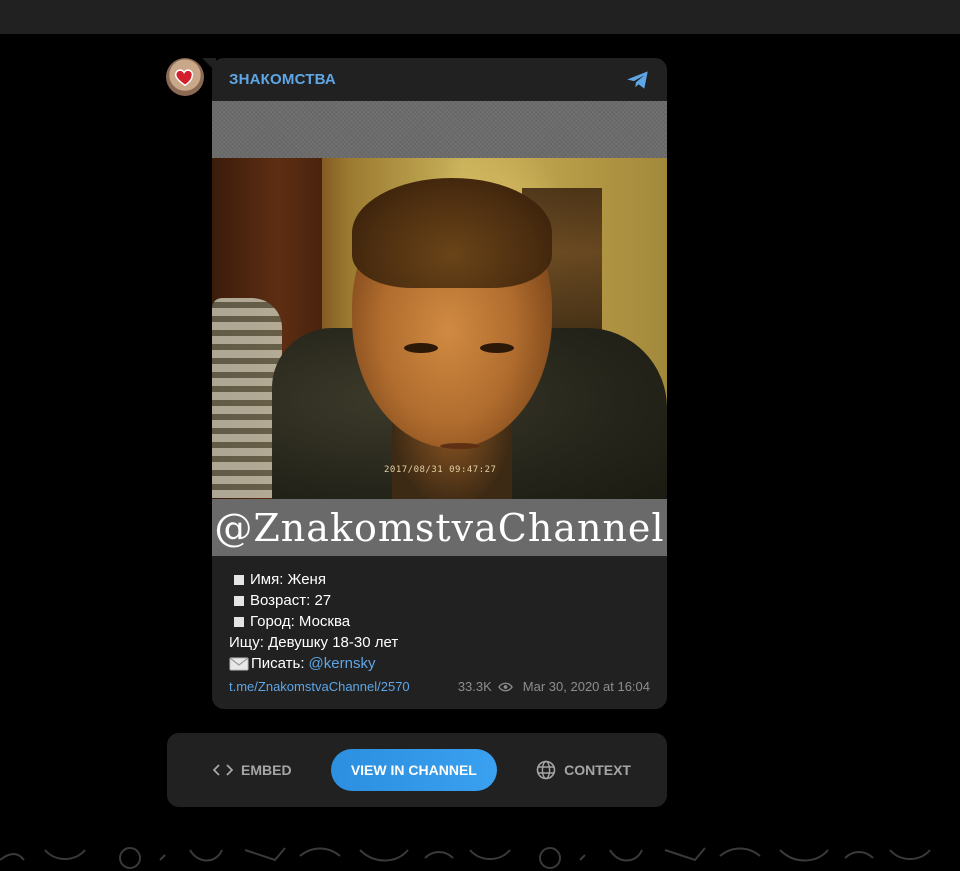 This screenshot has height=871, width=960. I want to click on heart-icon, so click(184, 78).